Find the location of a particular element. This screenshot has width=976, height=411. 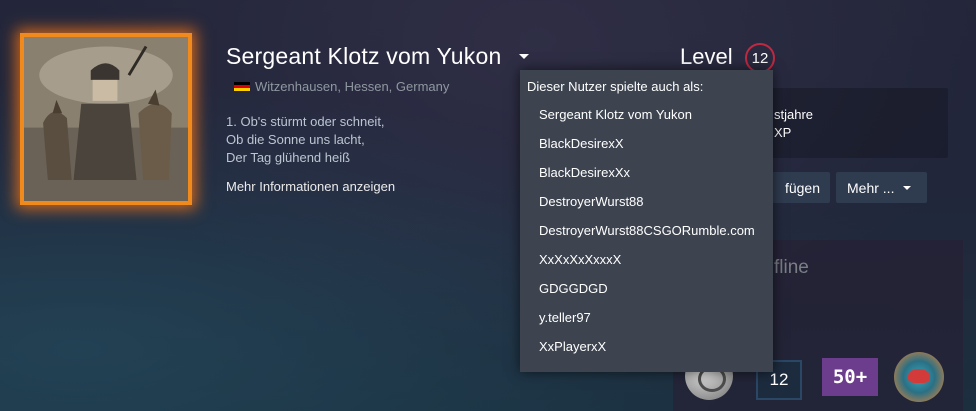

alias-item: XxXxXxXxxxX is located at coordinates (580, 259).